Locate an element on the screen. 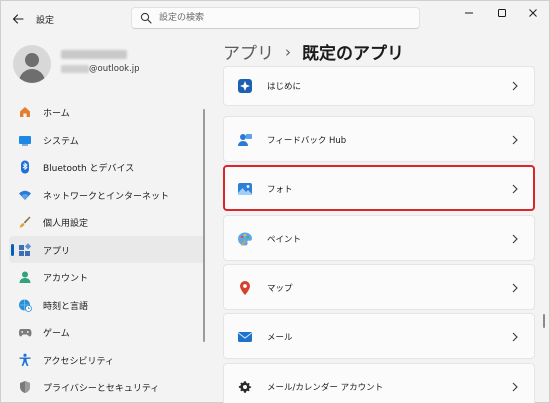 This screenshot has height=403, width=550. gamepad-icon is located at coordinates (25, 332).